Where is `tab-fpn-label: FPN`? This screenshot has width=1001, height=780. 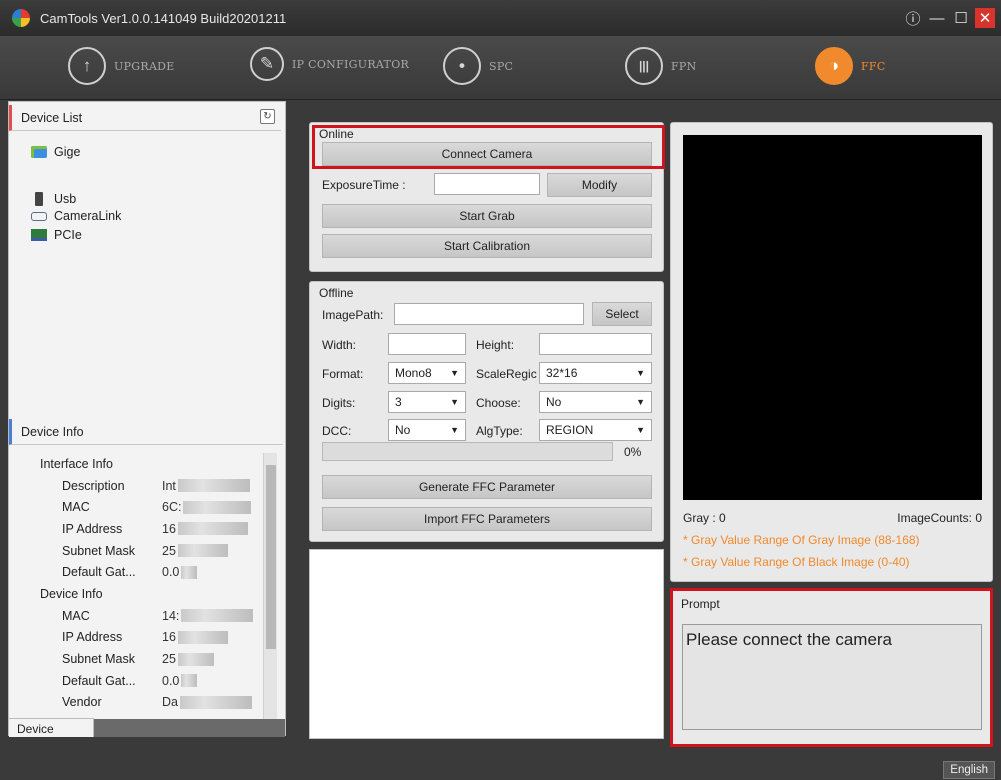
tab-fpn-label: FPN is located at coordinates (684, 66).